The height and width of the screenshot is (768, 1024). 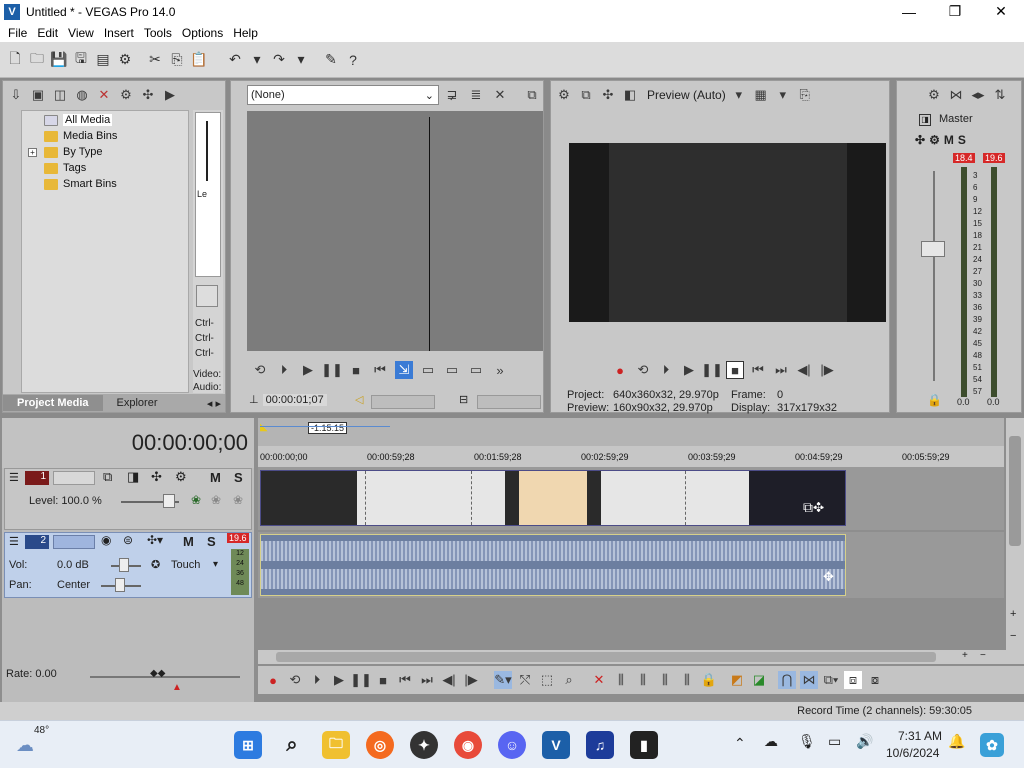 I want to click on vertical-scroll-thumb, so click(x=1015, y=491).